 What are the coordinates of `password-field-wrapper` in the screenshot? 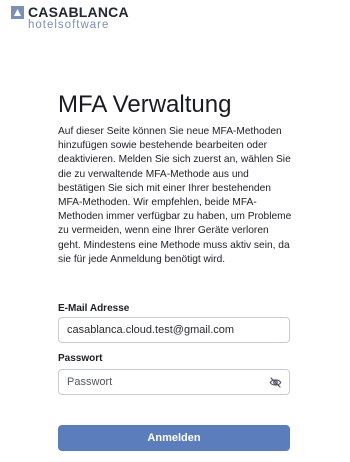 It's located at (174, 382).